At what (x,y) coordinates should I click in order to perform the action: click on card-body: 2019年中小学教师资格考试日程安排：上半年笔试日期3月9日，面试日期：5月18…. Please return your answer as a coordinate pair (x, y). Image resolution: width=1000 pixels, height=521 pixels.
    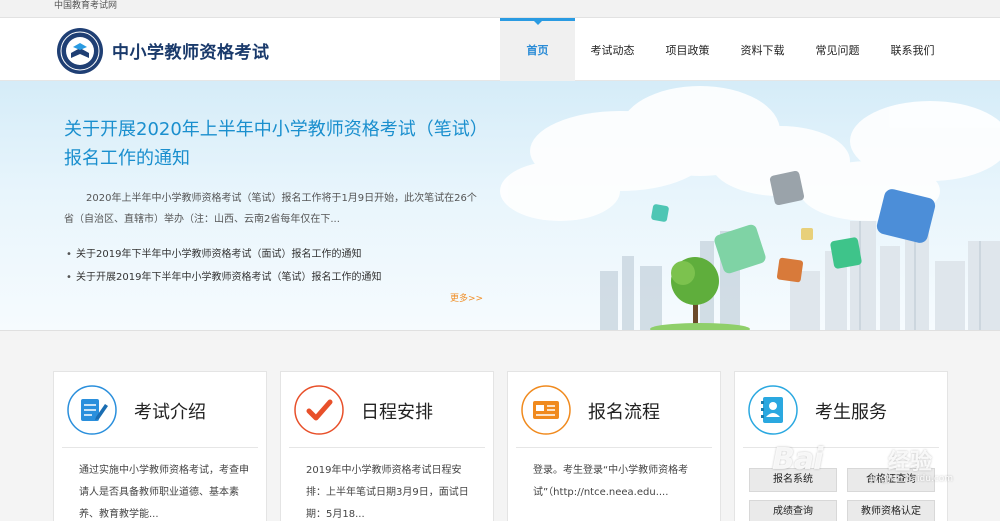
    Looking at the image, I should click on (387, 492).